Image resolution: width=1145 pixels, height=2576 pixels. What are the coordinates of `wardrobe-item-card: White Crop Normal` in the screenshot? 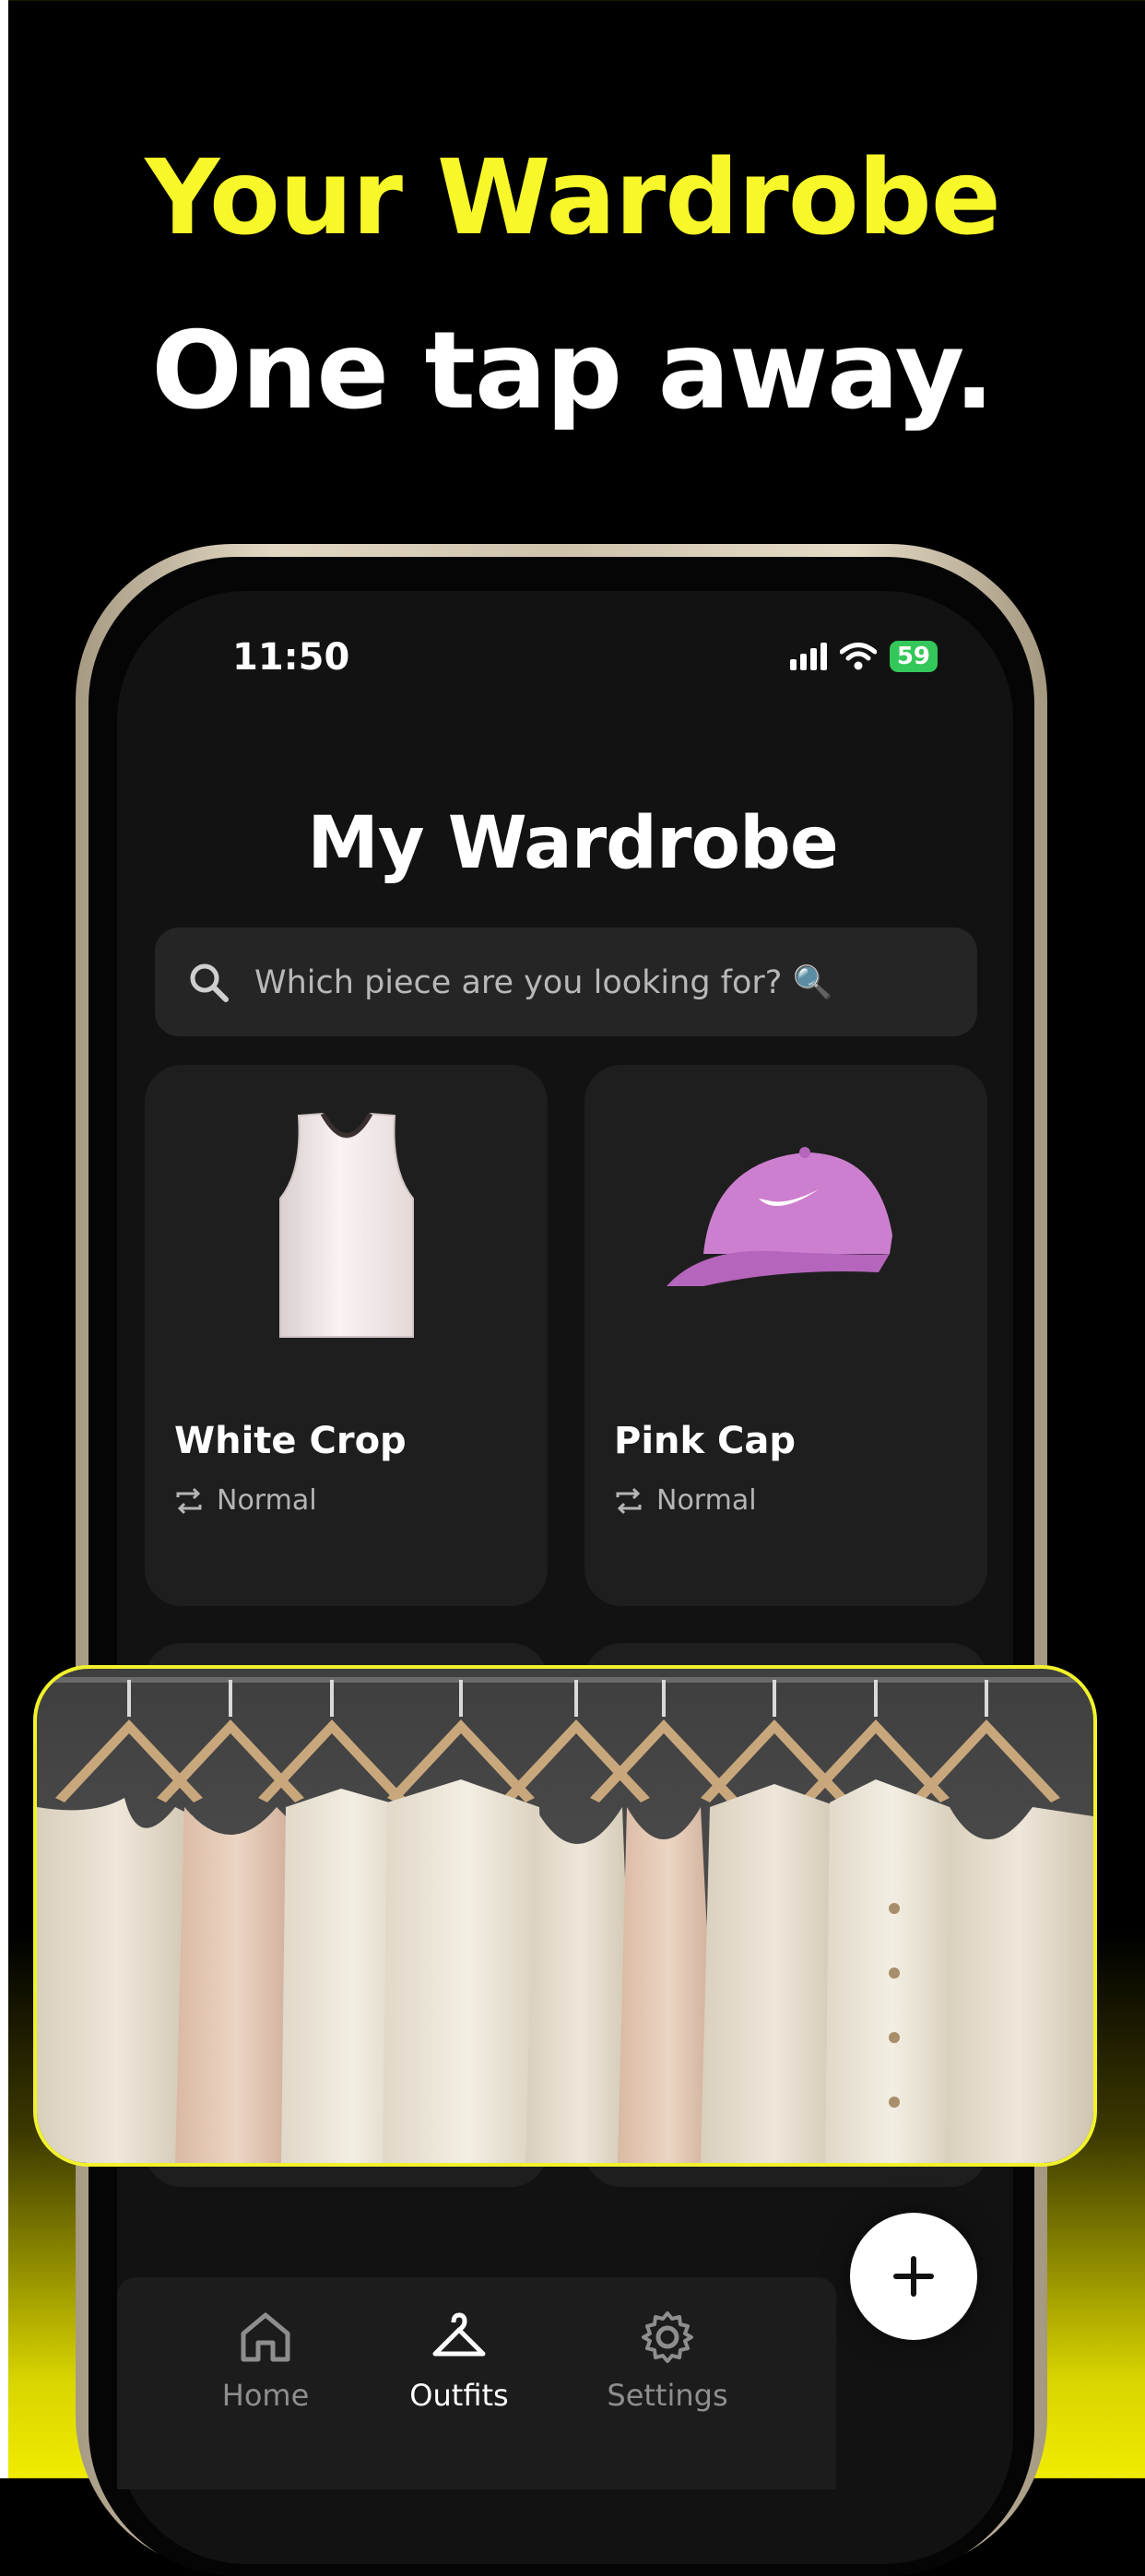 It's located at (346, 1335).